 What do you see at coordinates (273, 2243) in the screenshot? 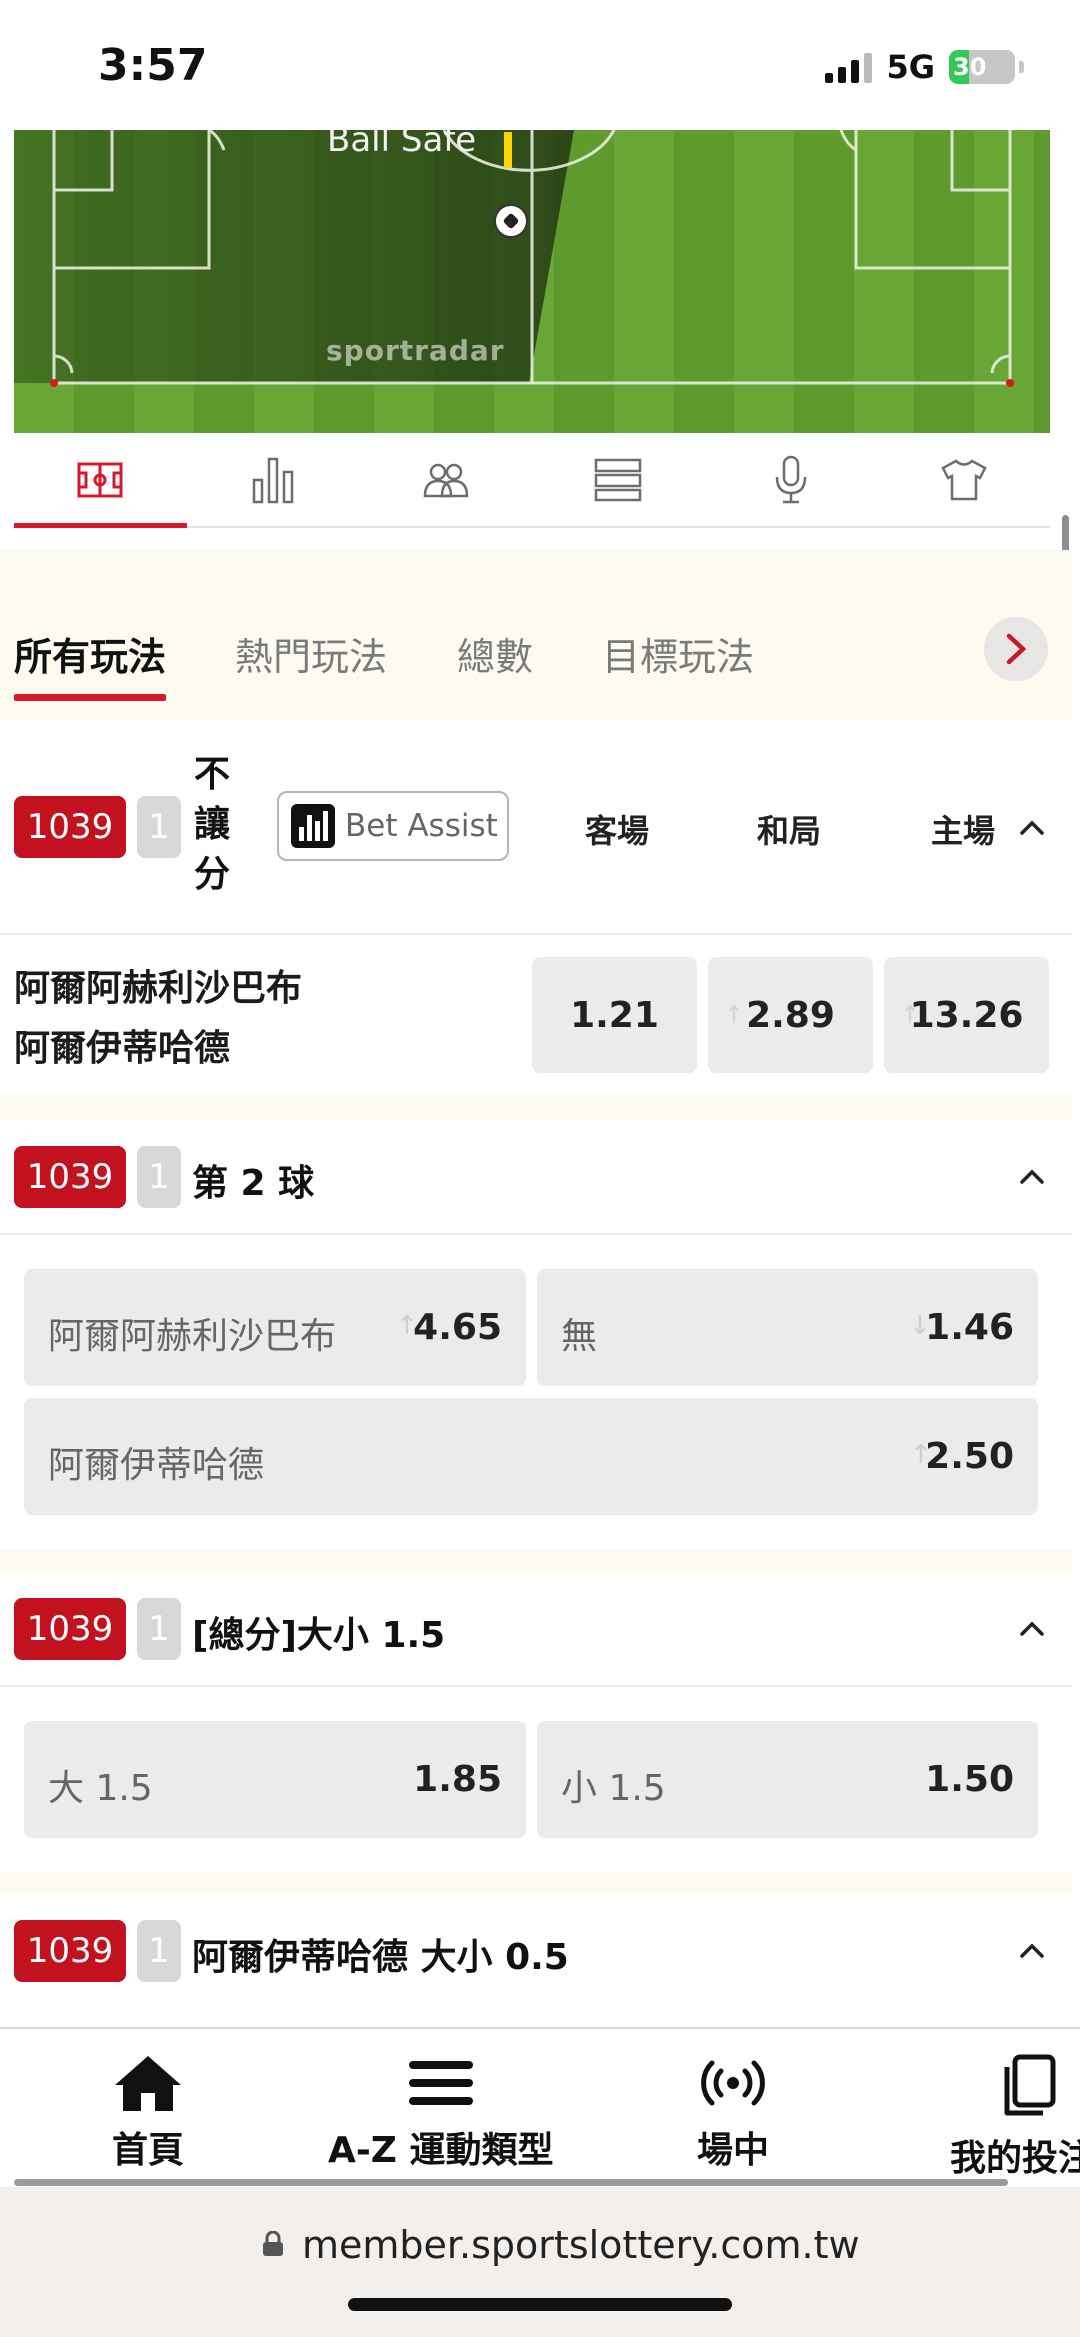
I see `lock-icon` at bounding box center [273, 2243].